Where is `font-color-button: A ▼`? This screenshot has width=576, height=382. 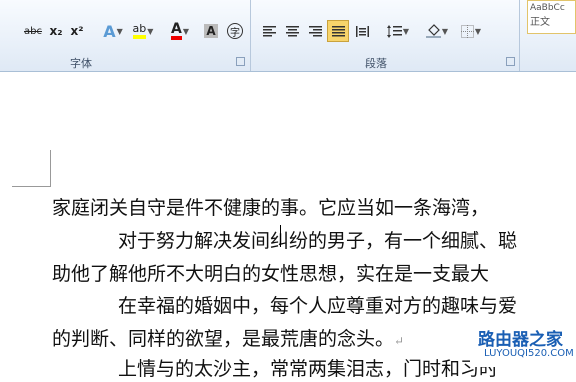 font-color-button: A ▼ is located at coordinates (180, 31).